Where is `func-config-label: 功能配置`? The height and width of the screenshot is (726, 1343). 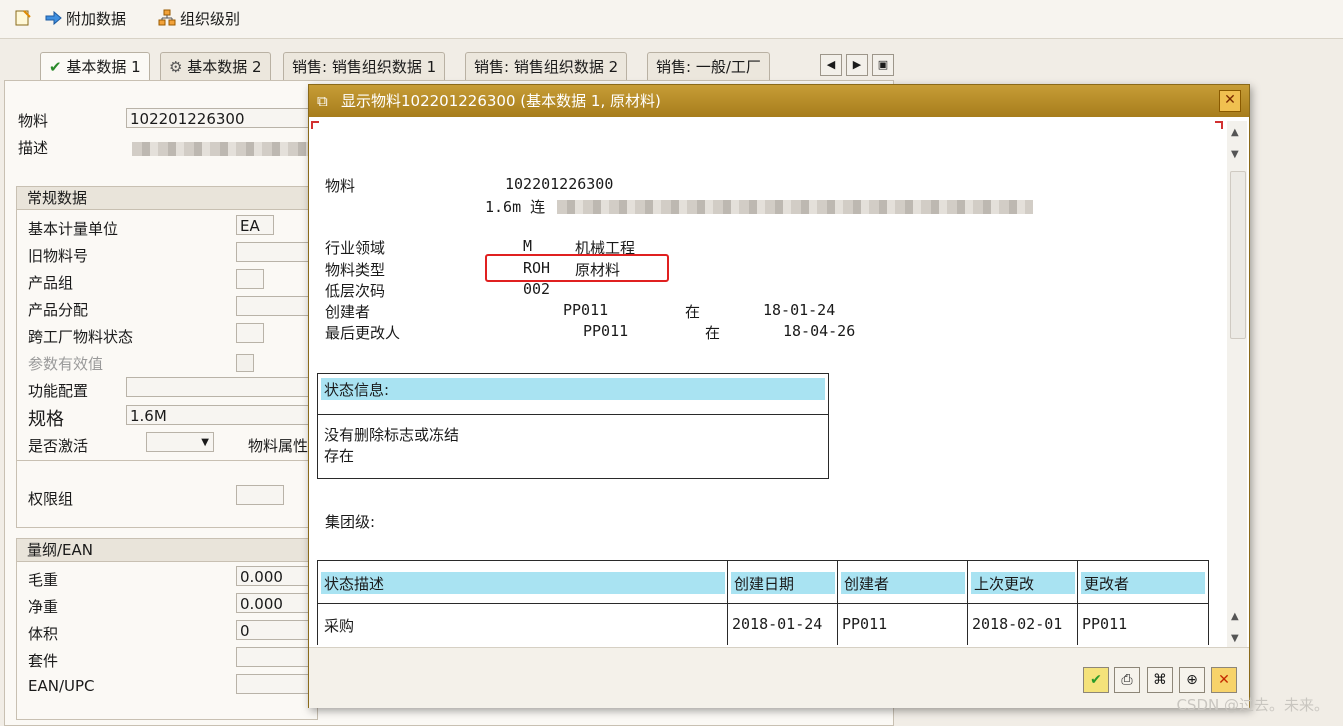 func-config-label: 功能配置 is located at coordinates (58, 391).